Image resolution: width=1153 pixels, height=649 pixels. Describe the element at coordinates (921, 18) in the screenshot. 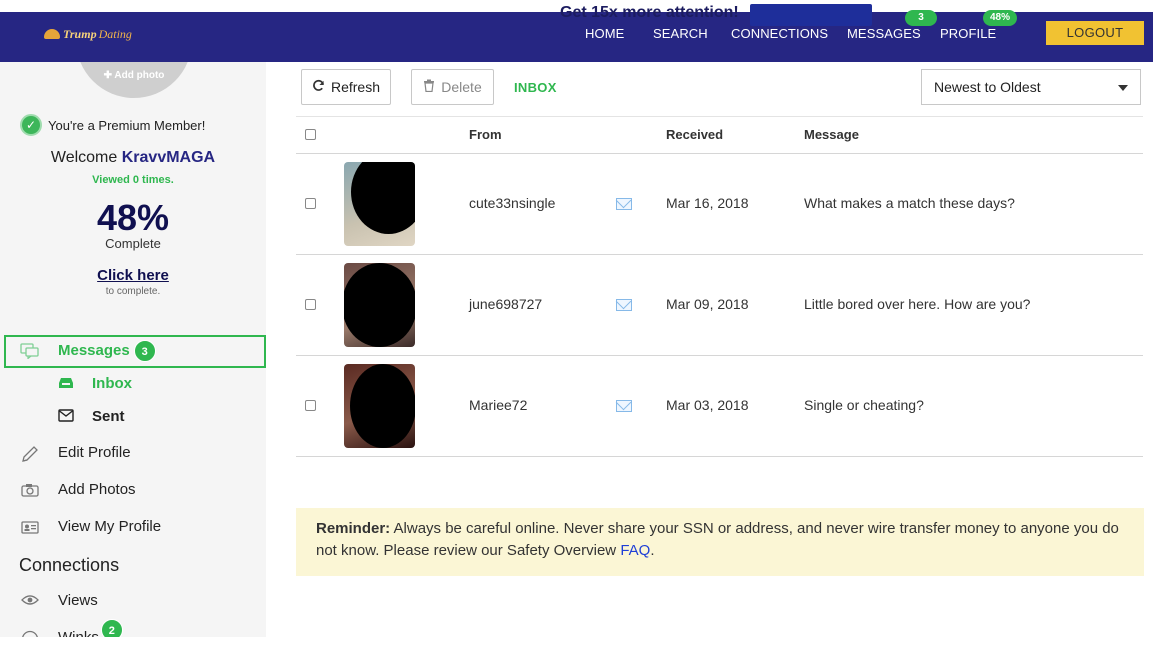

I see `nav-messages-badge: 3` at that location.